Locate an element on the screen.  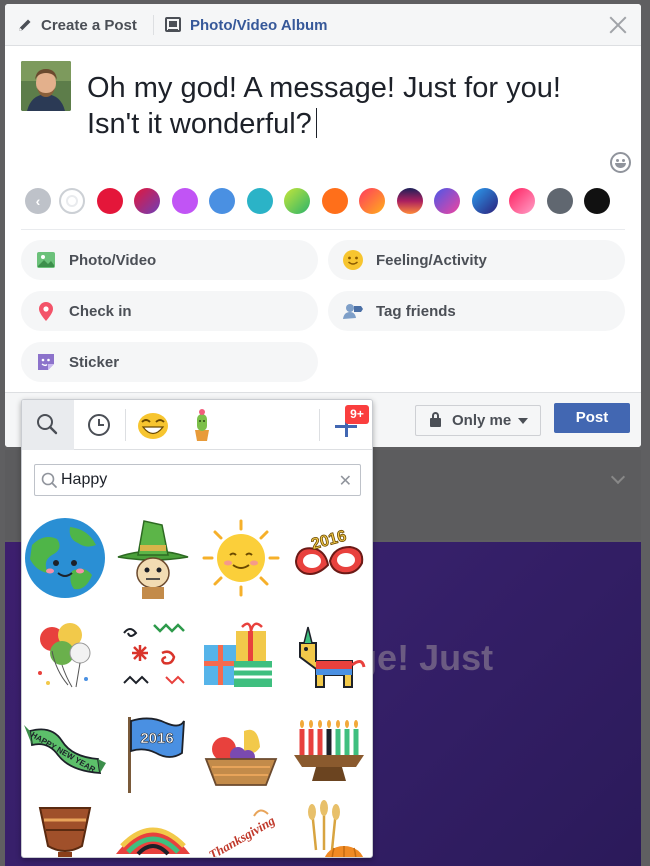
sticker-kinara-candles is located at coordinates (329, 754).